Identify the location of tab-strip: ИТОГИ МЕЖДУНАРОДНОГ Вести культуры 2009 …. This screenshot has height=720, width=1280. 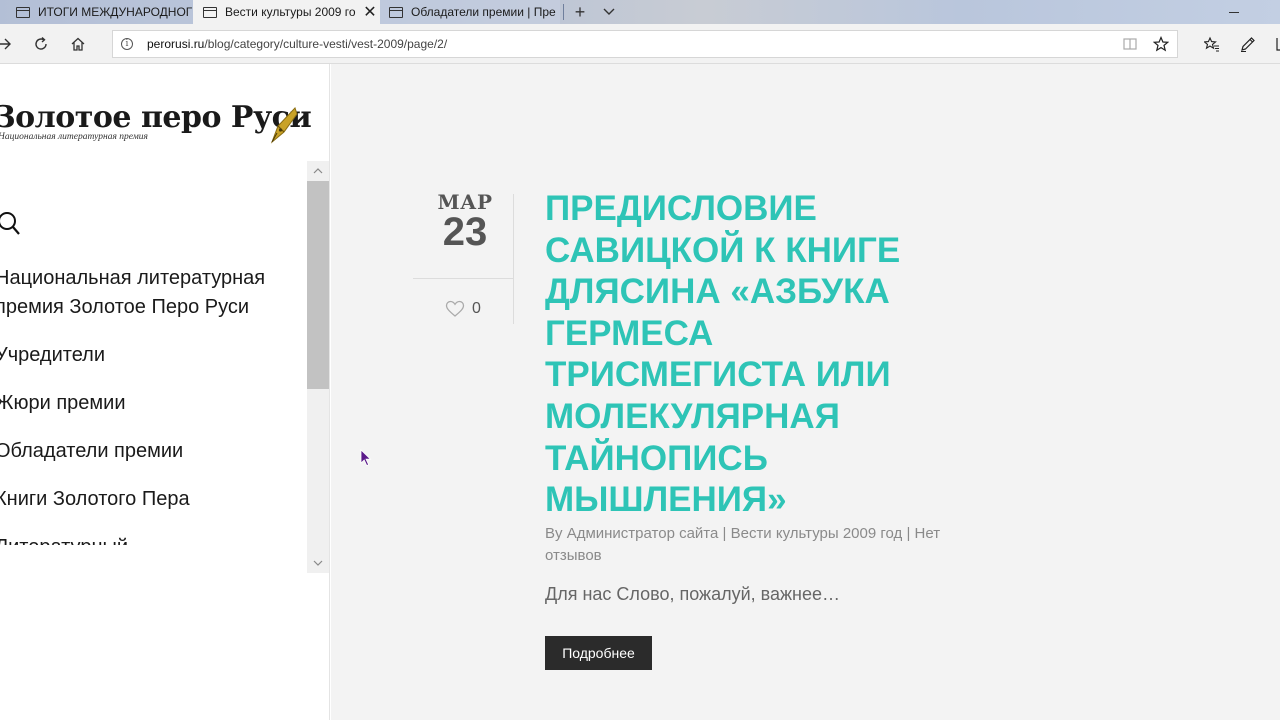
(640, 12).